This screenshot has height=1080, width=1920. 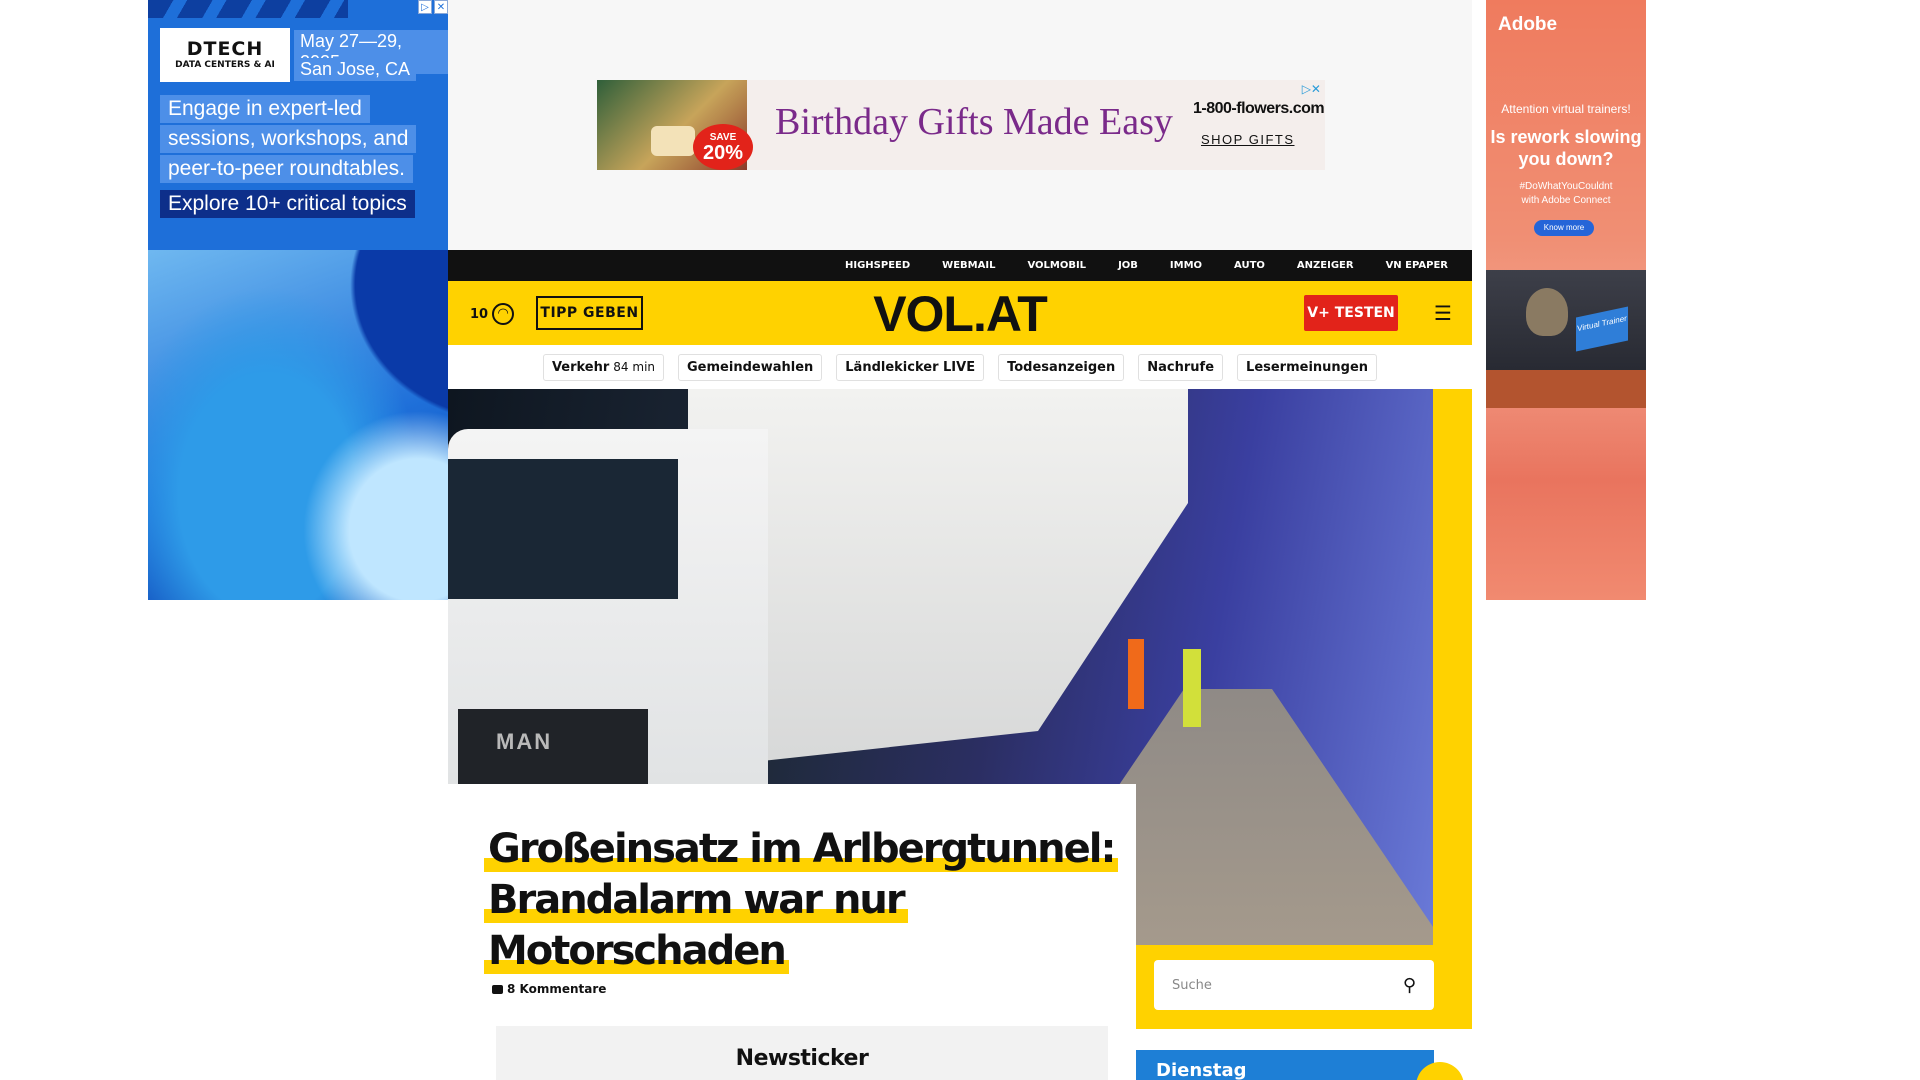 I want to click on chip-todesanzeigen: Todesanzeigen, so click(x=1061, y=367).